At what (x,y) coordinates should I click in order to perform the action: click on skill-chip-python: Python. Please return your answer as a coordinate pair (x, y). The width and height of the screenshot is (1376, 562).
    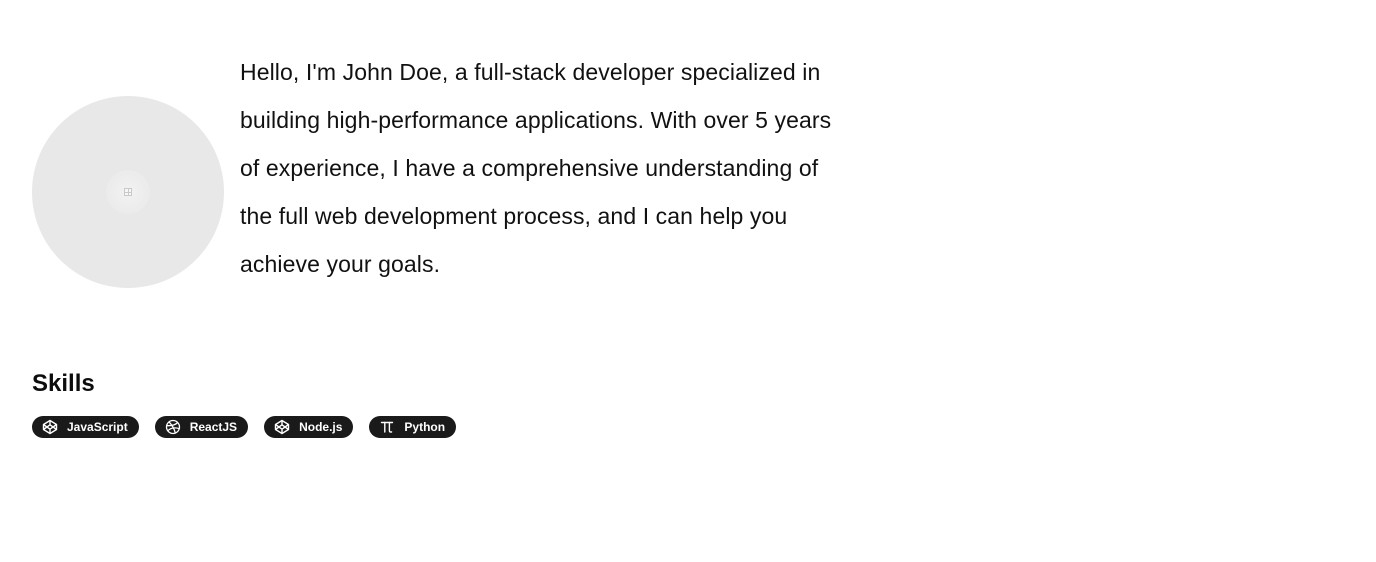
    Looking at the image, I should click on (413, 427).